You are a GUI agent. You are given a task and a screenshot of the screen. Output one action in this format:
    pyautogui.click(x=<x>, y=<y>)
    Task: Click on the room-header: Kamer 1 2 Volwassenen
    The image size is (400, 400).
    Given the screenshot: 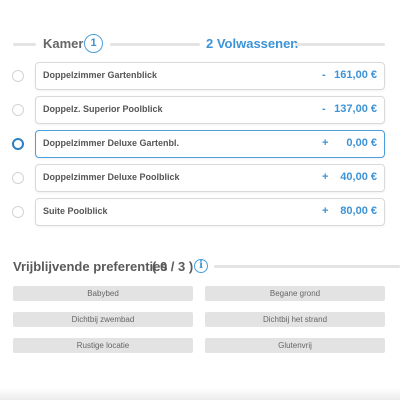 What is the action you would take?
    pyautogui.click(x=200, y=44)
    